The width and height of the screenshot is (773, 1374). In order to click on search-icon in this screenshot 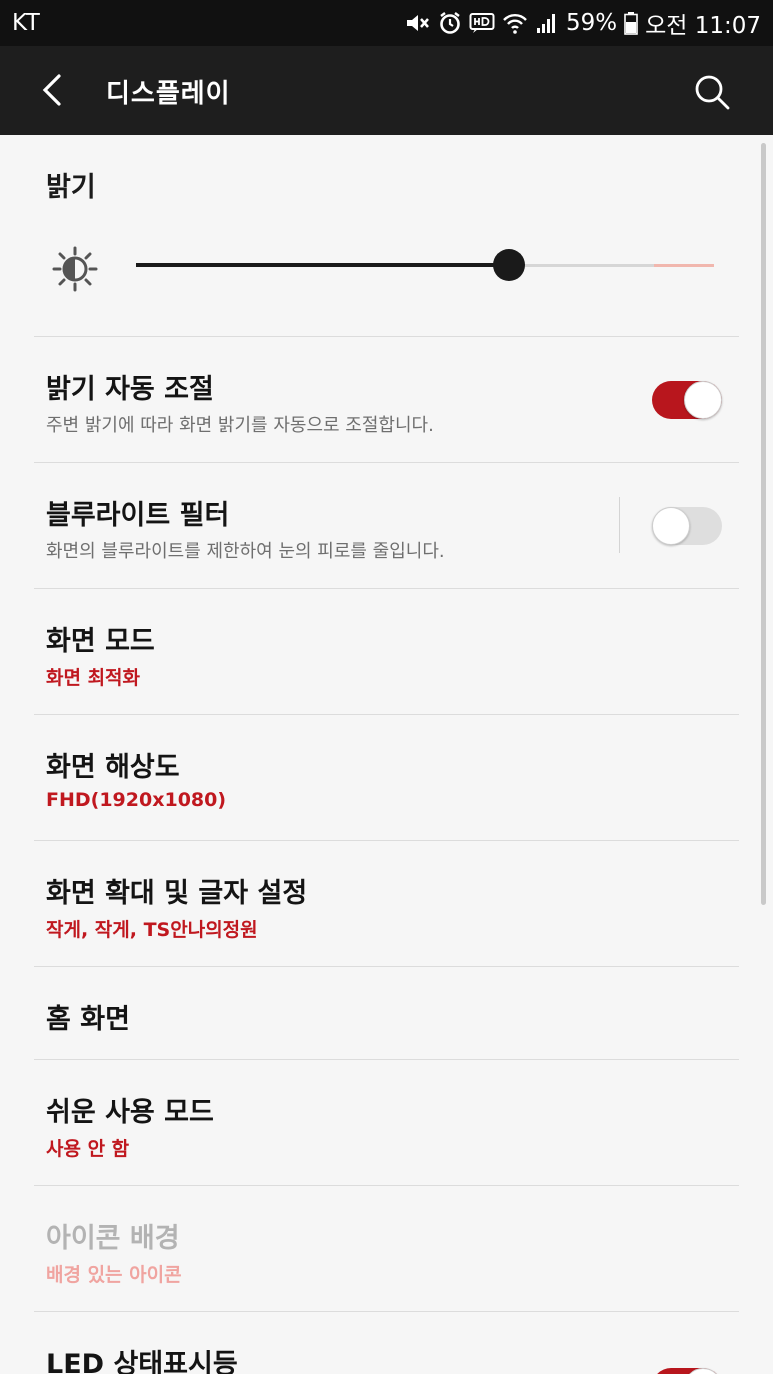, I will do `click(712, 92)`.